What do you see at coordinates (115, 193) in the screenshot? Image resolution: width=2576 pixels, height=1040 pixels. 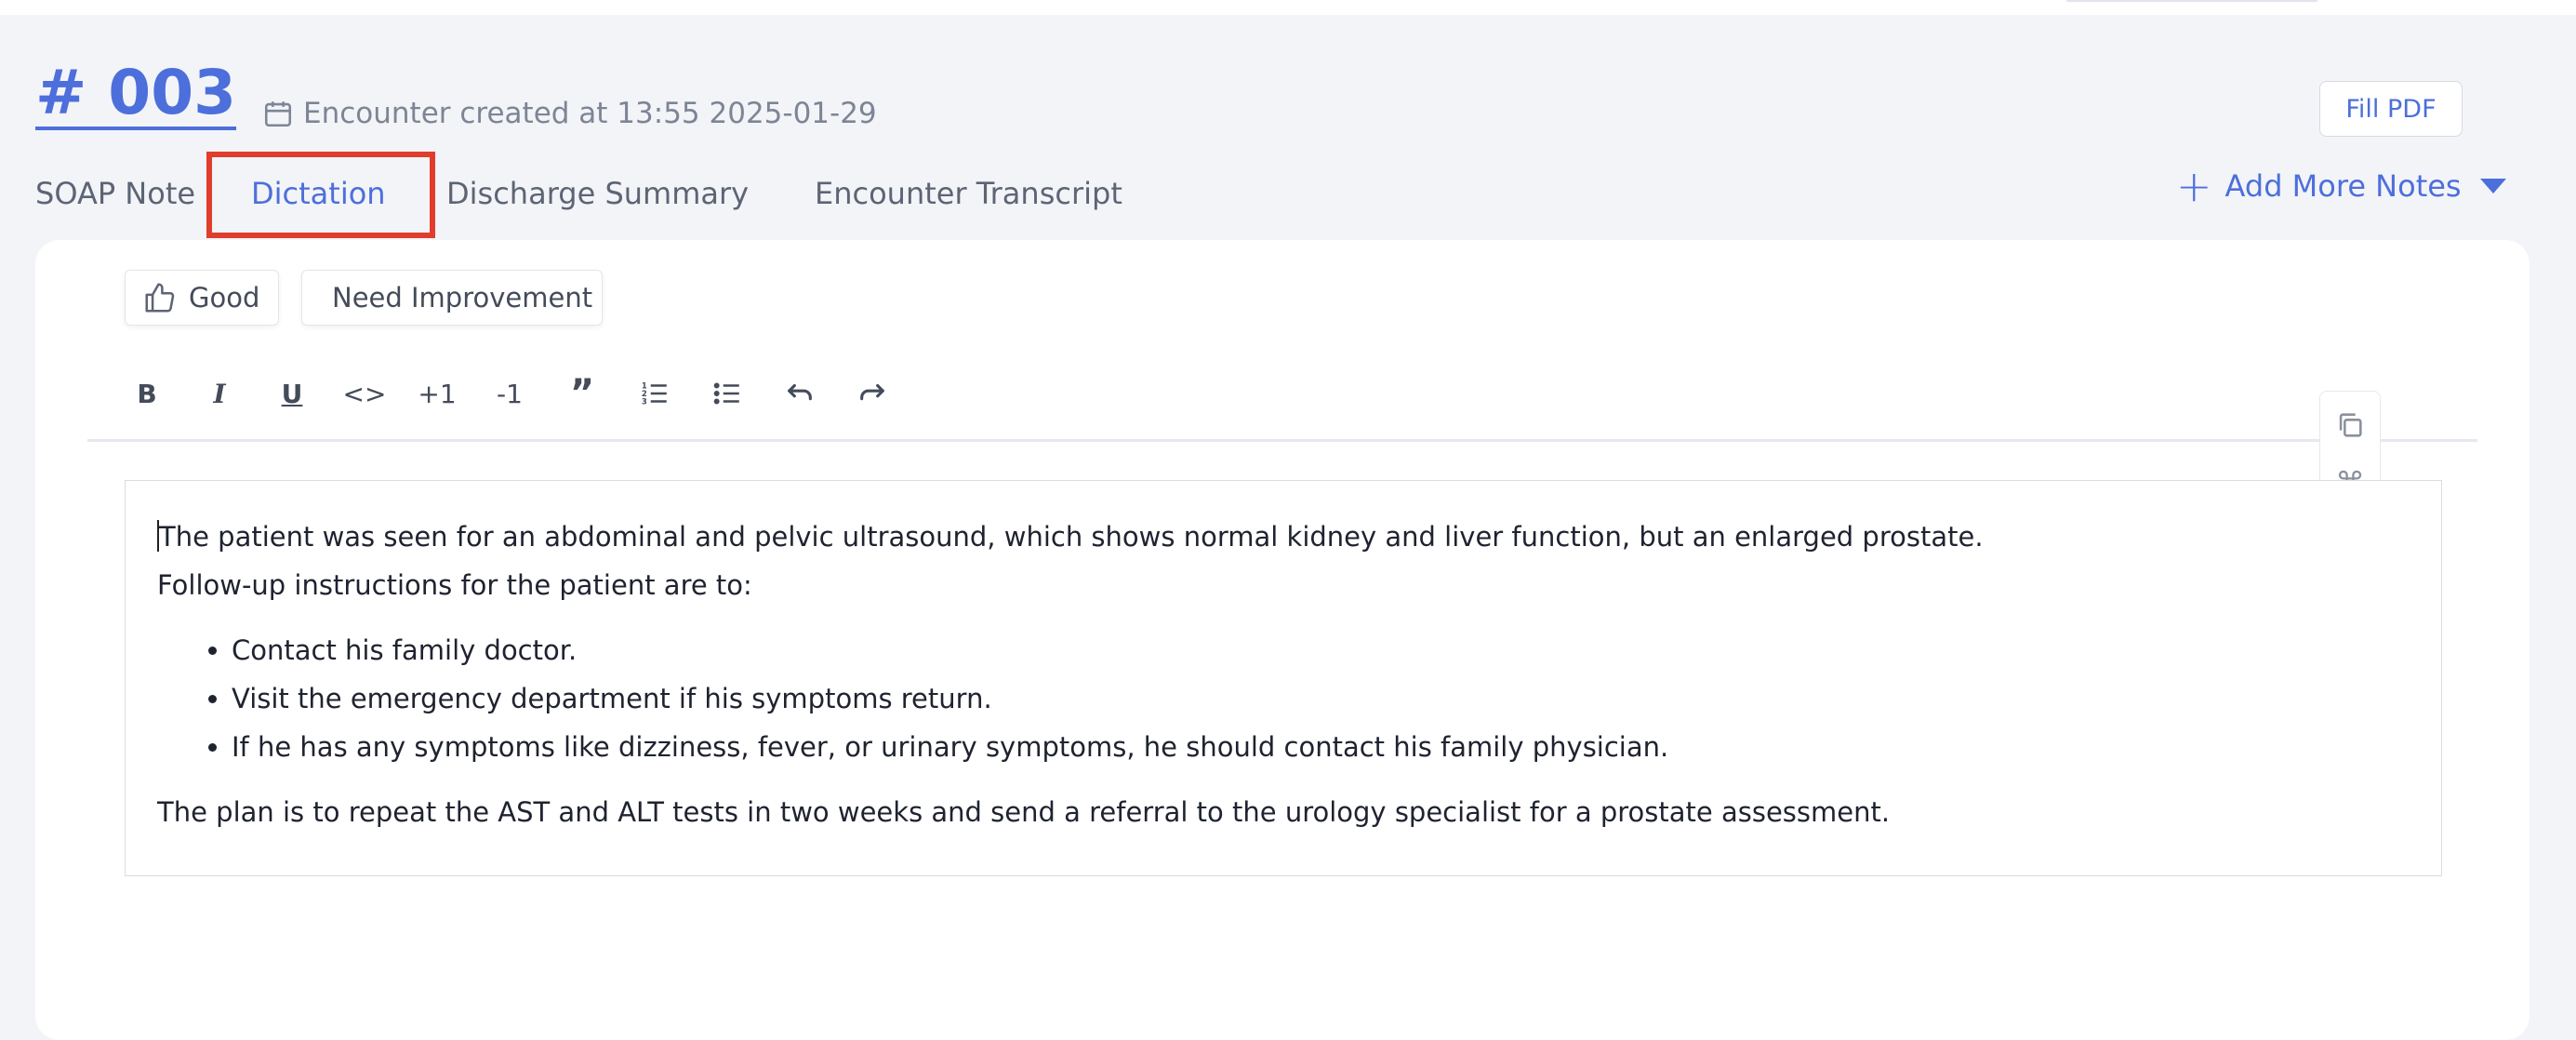 I see `tab-soap-note: SOAP Note` at bounding box center [115, 193].